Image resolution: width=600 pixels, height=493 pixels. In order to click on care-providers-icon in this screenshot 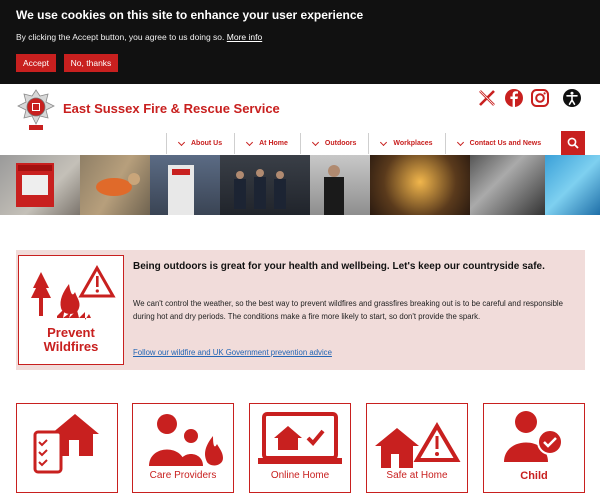, I will do `click(186, 440)`.